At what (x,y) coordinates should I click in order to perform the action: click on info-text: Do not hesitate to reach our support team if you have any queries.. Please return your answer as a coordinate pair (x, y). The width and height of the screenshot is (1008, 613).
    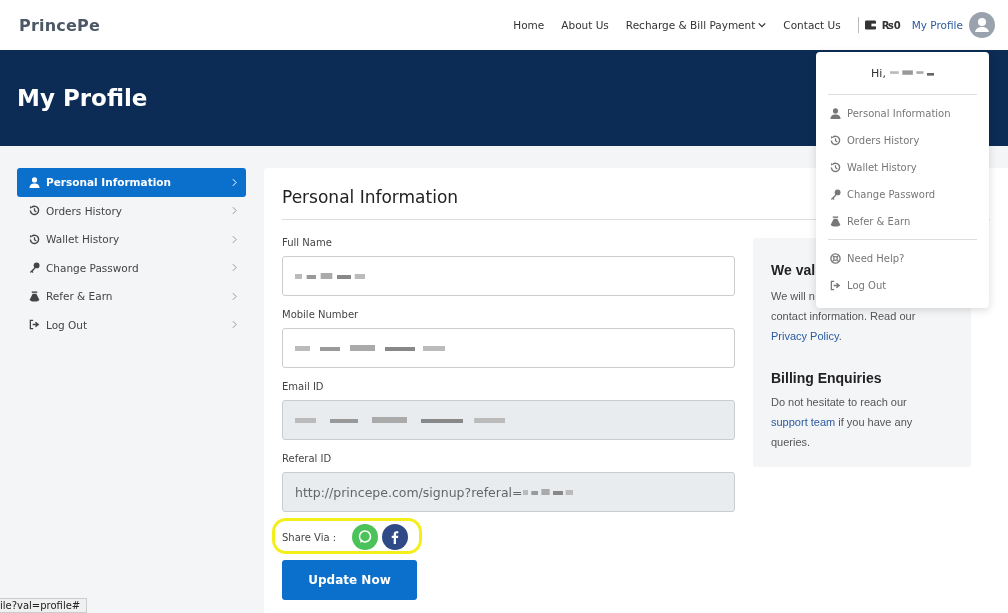
    Looking at the image, I should click on (842, 422).